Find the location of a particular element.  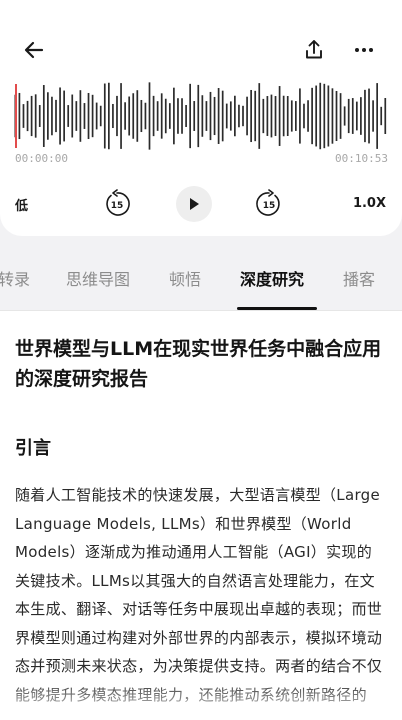

tab-deep-research: 深度研究 is located at coordinates (272, 278).